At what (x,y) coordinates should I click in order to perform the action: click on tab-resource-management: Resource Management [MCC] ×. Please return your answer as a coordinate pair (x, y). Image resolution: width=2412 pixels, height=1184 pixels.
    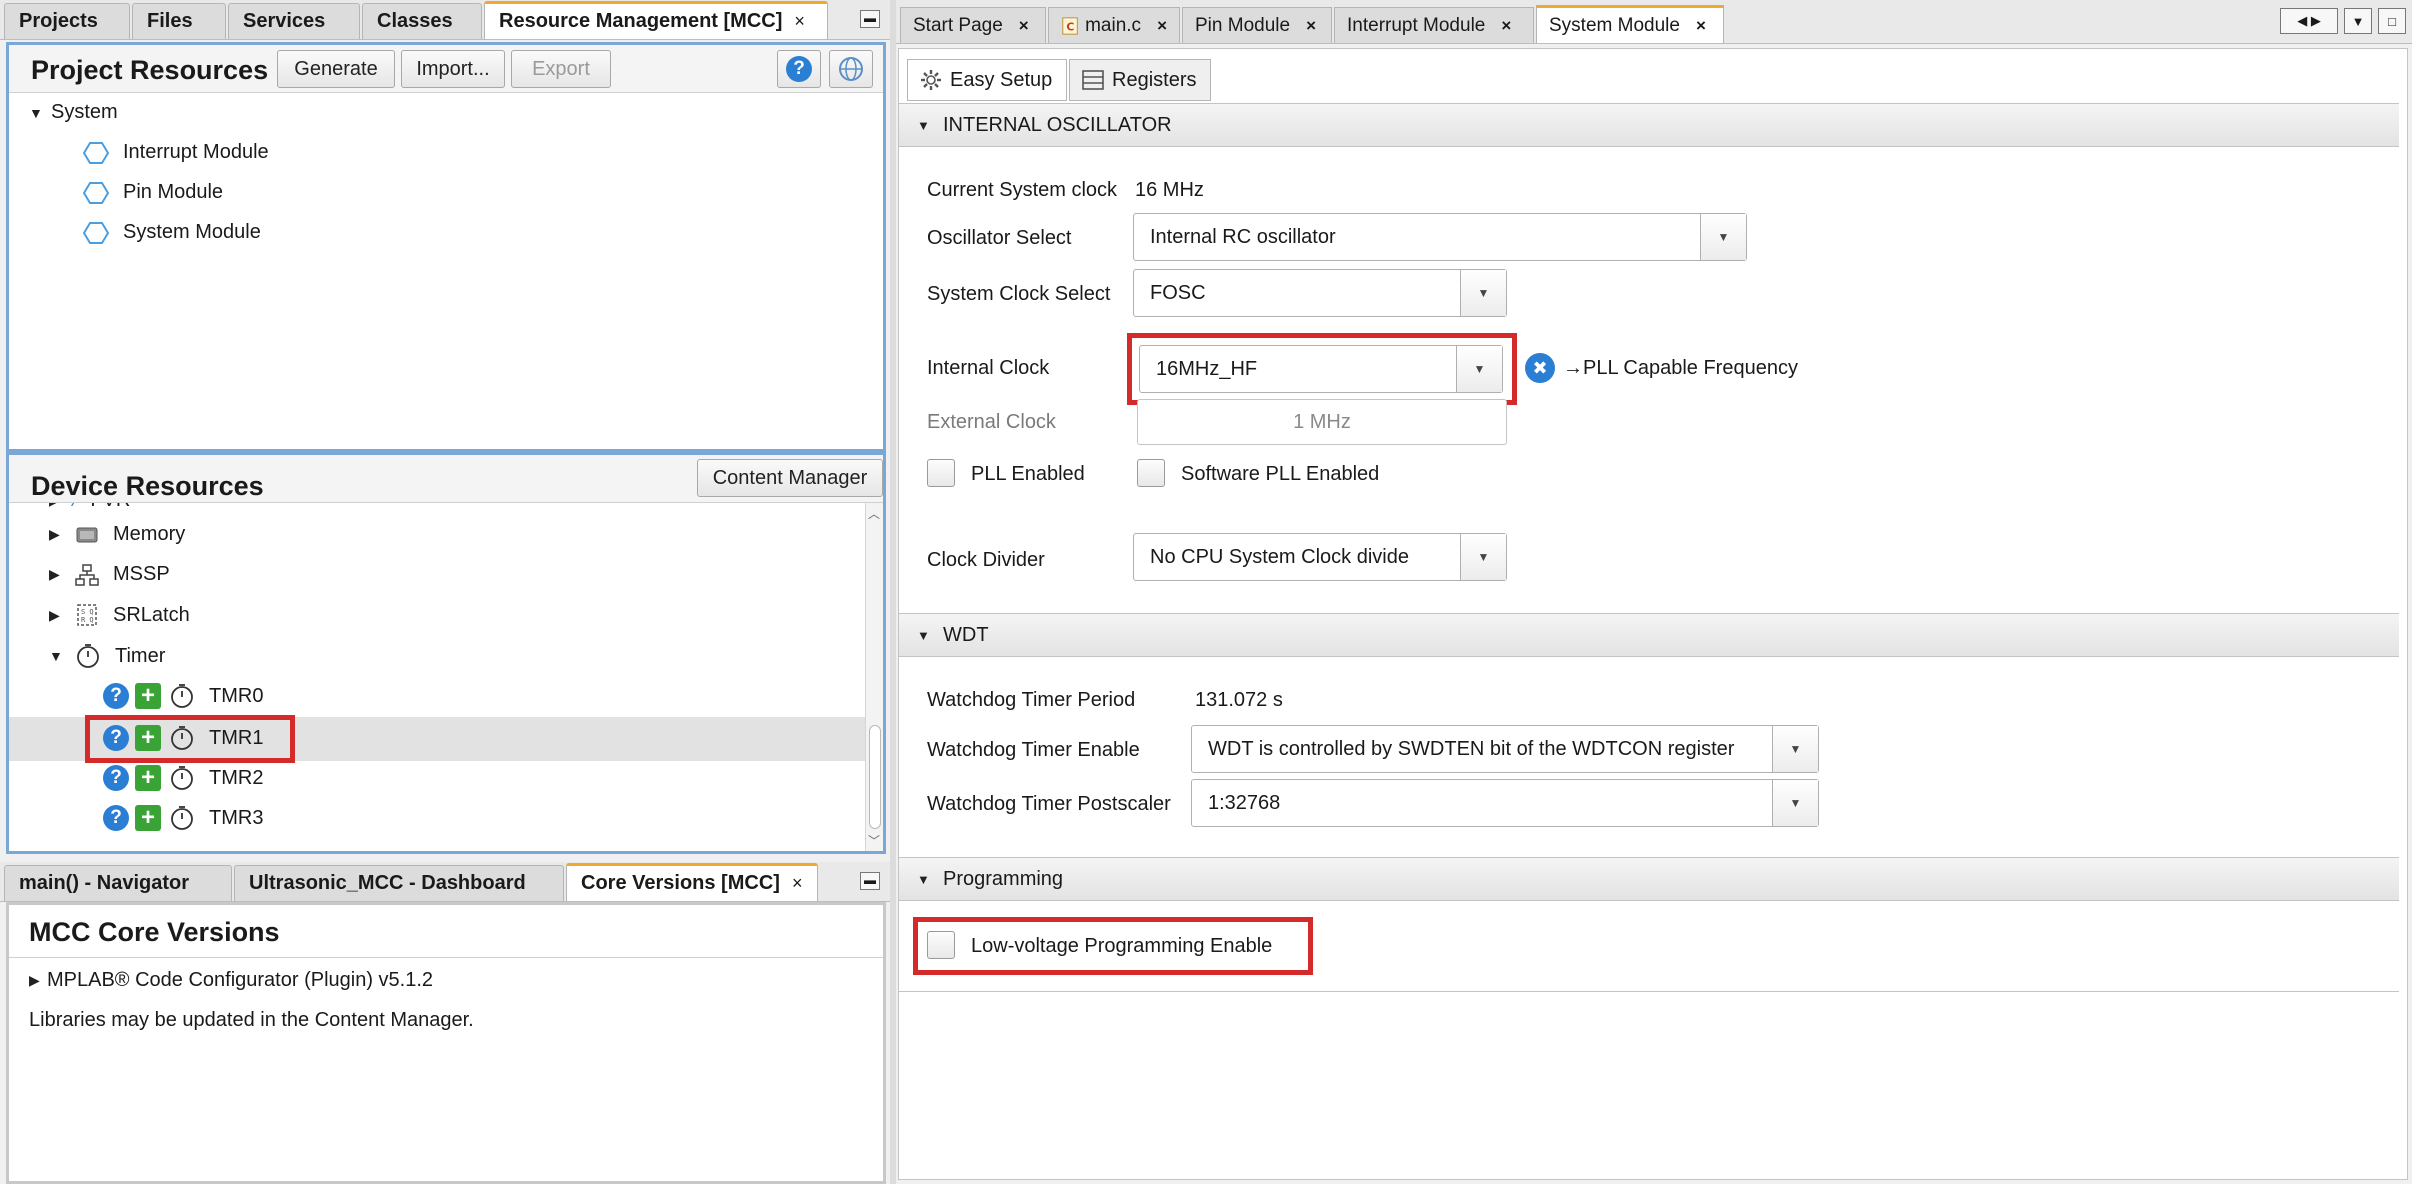
    Looking at the image, I should click on (656, 20).